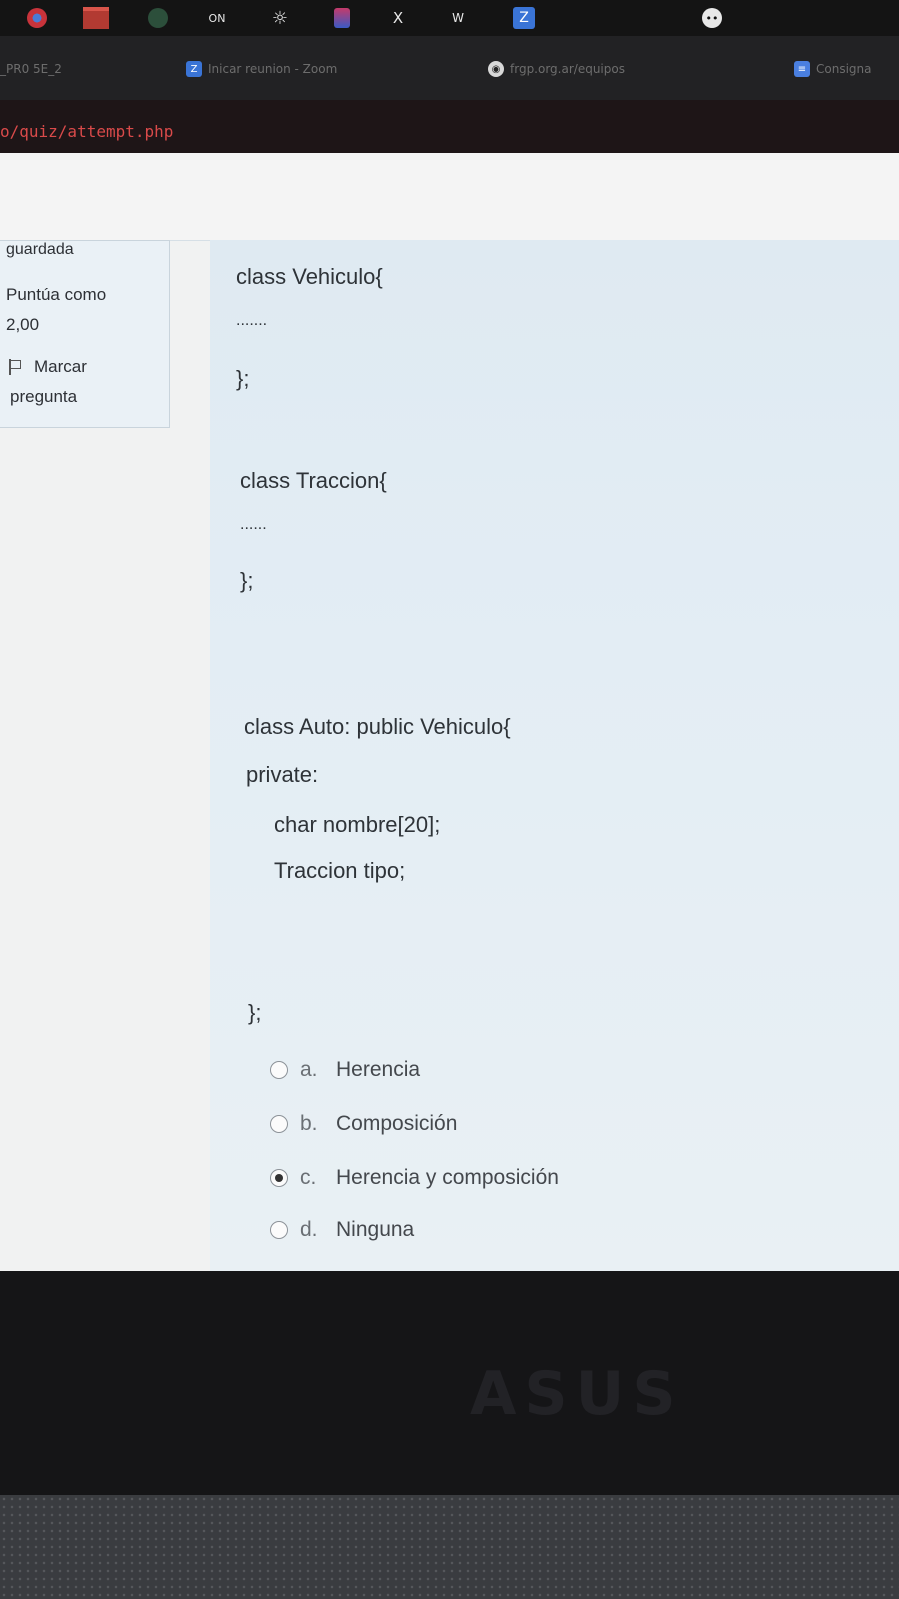  Describe the element at coordinates (449, 197) in the screenshot. I see `page-header` at that location.